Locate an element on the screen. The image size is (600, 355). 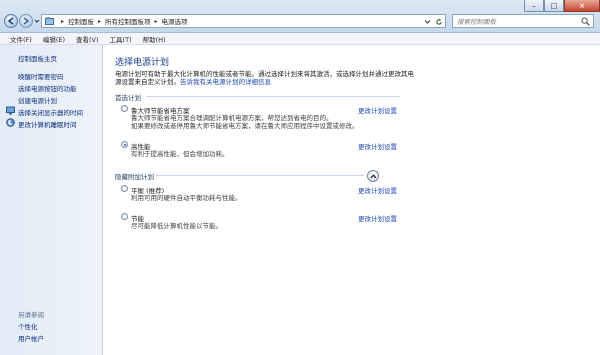
plan-description-line: 鲁大师节能省电方案合理调配计算机电源方案，帮您达到省电的目的。 is located at coordinates (232, 118).